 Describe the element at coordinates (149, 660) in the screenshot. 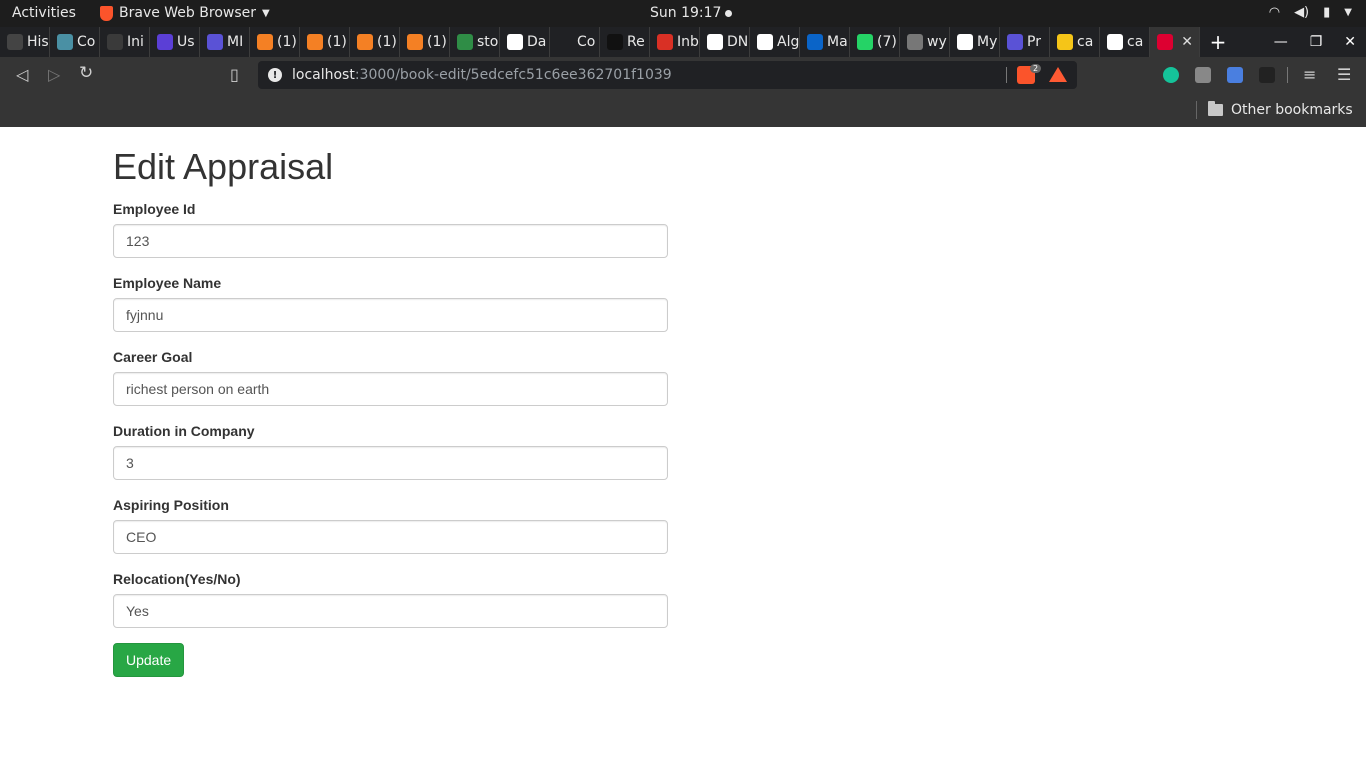

I see `update-button: Update` at that location.